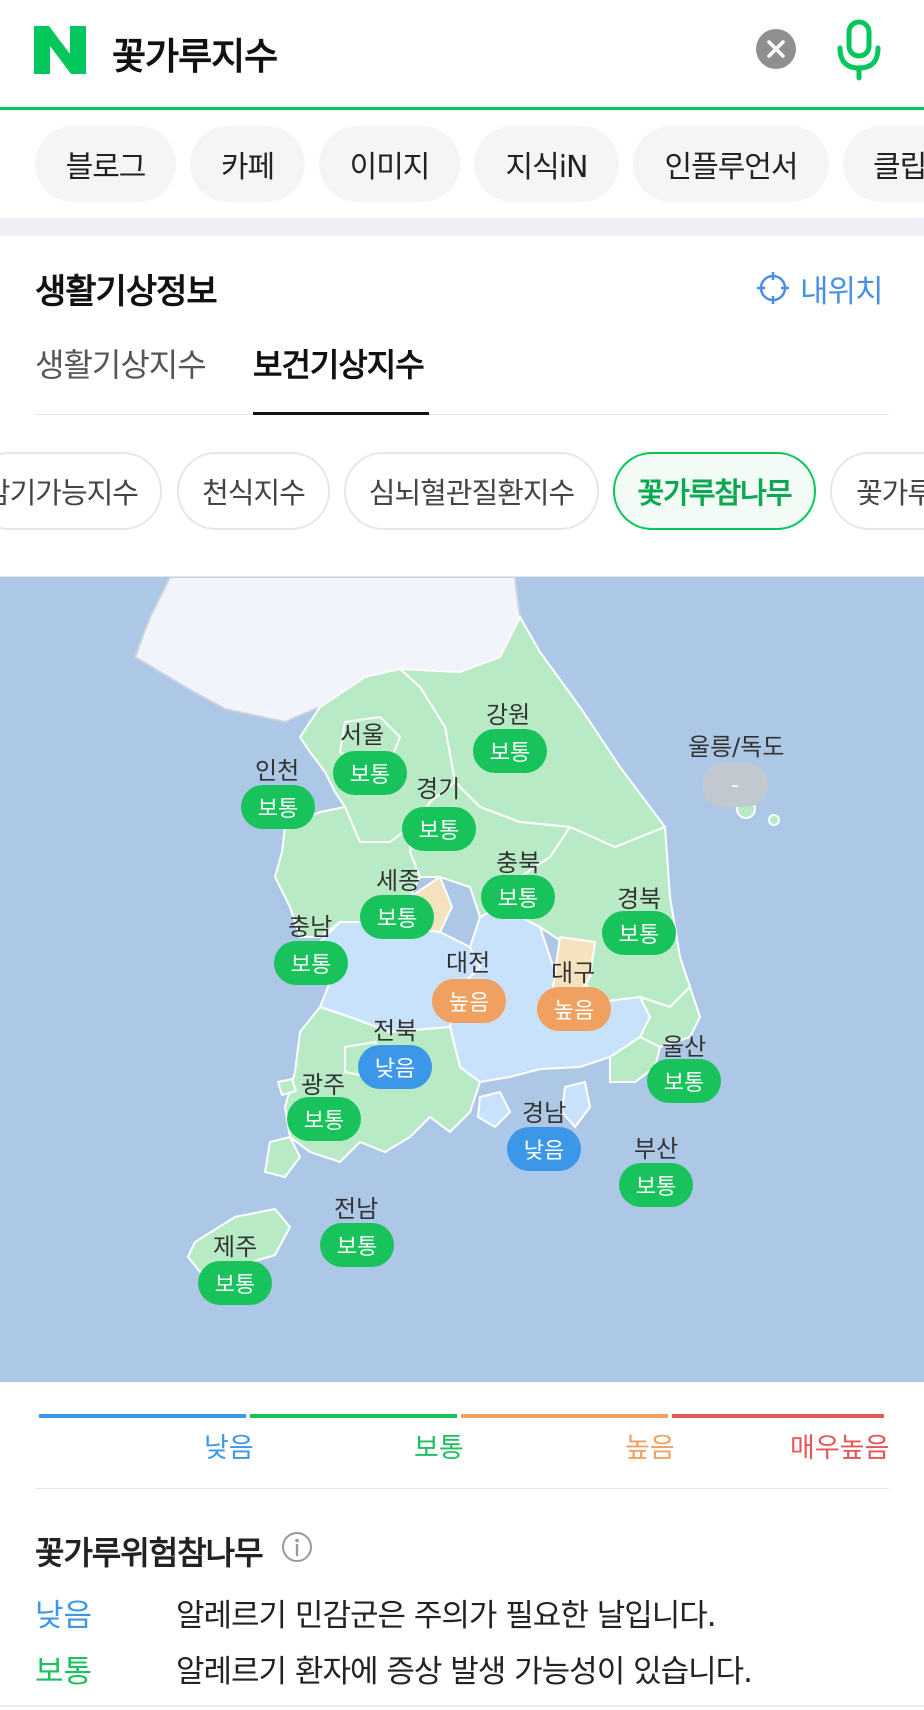 This screenshot has height=1710, width=924. I want to click on legend-label-low: 낮음, so click(229, 1448).